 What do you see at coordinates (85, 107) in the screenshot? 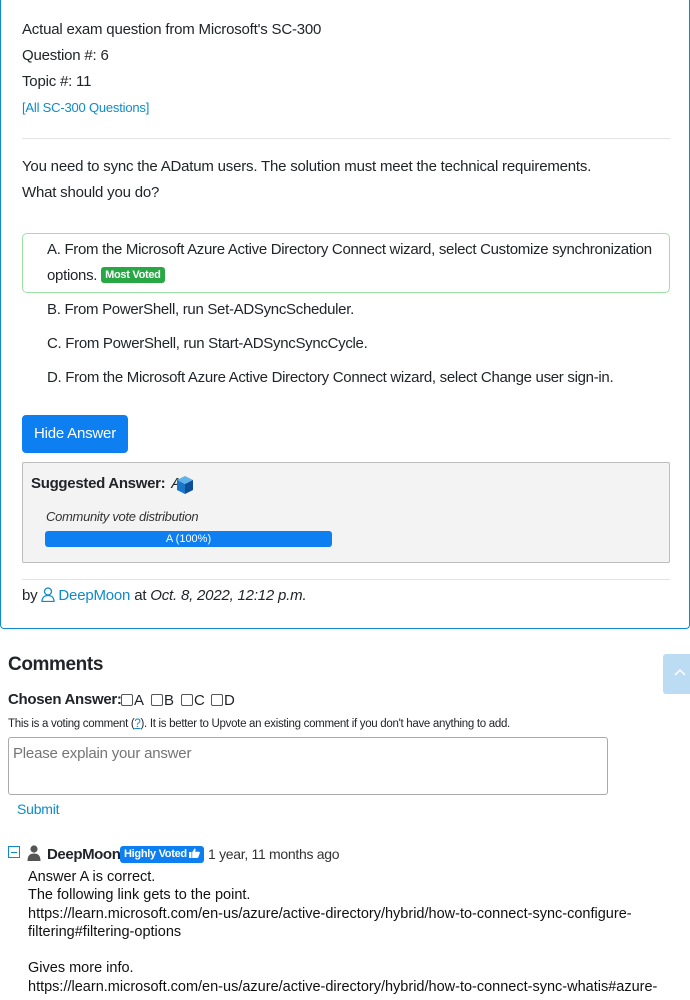
I see `all-questions-link: [All SC-300 Questions]` at bounding box center [85, 107].